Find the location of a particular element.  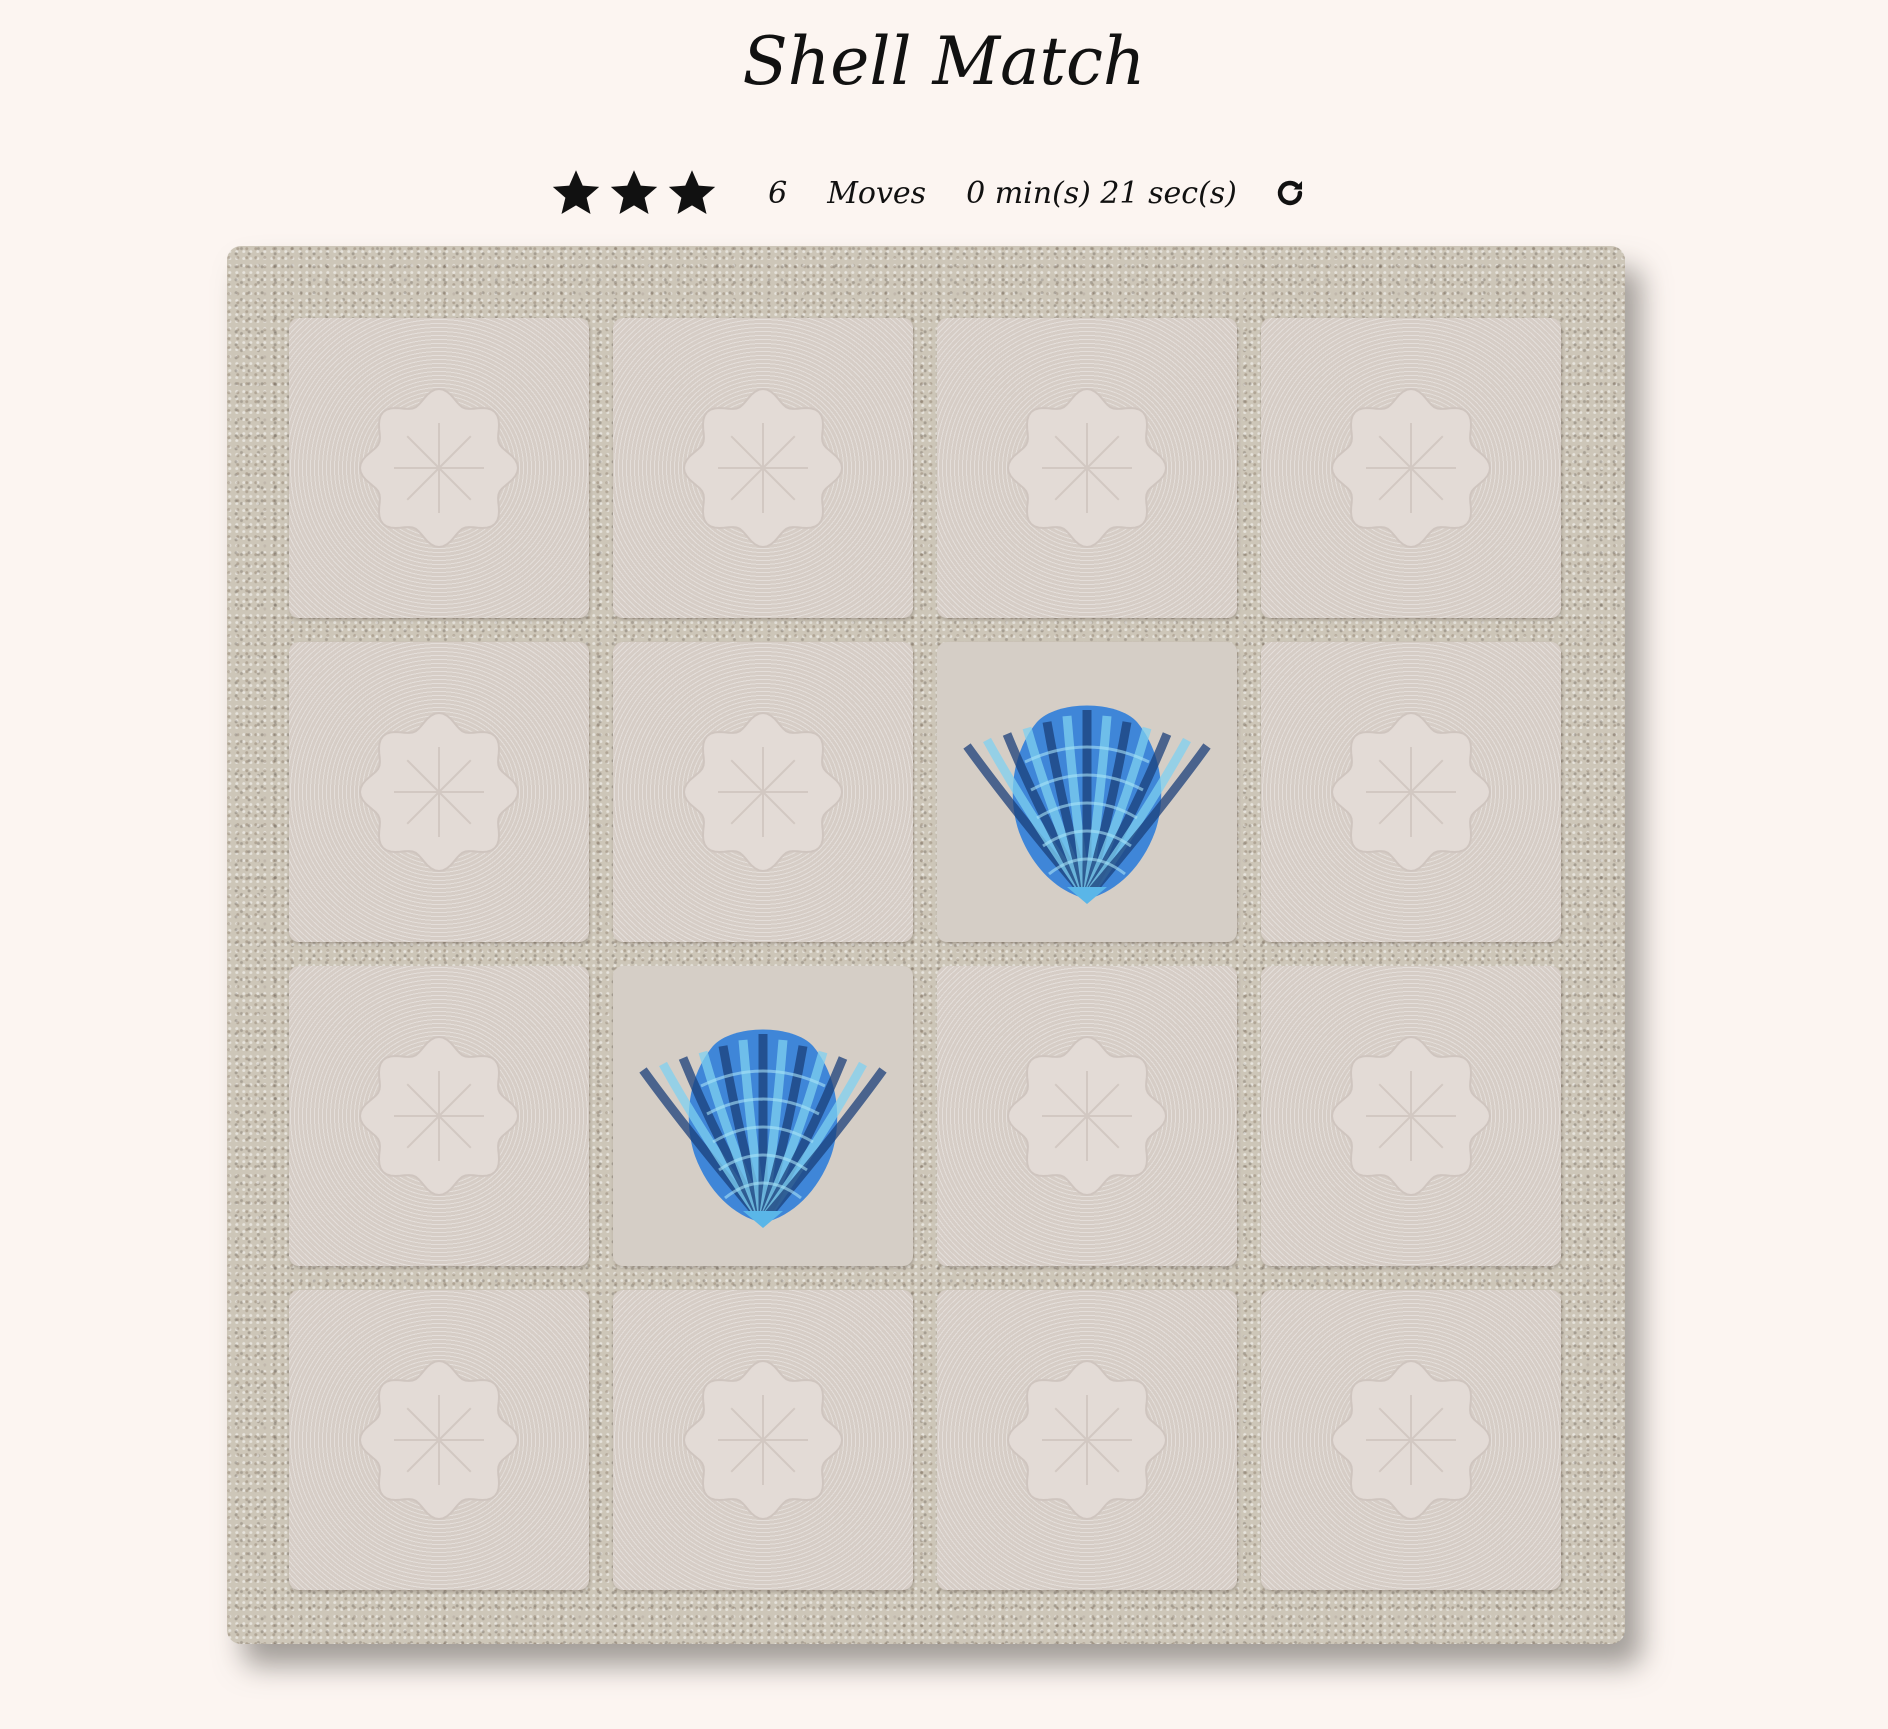

page-title: Shell Match is located at coordinates (944, 61).